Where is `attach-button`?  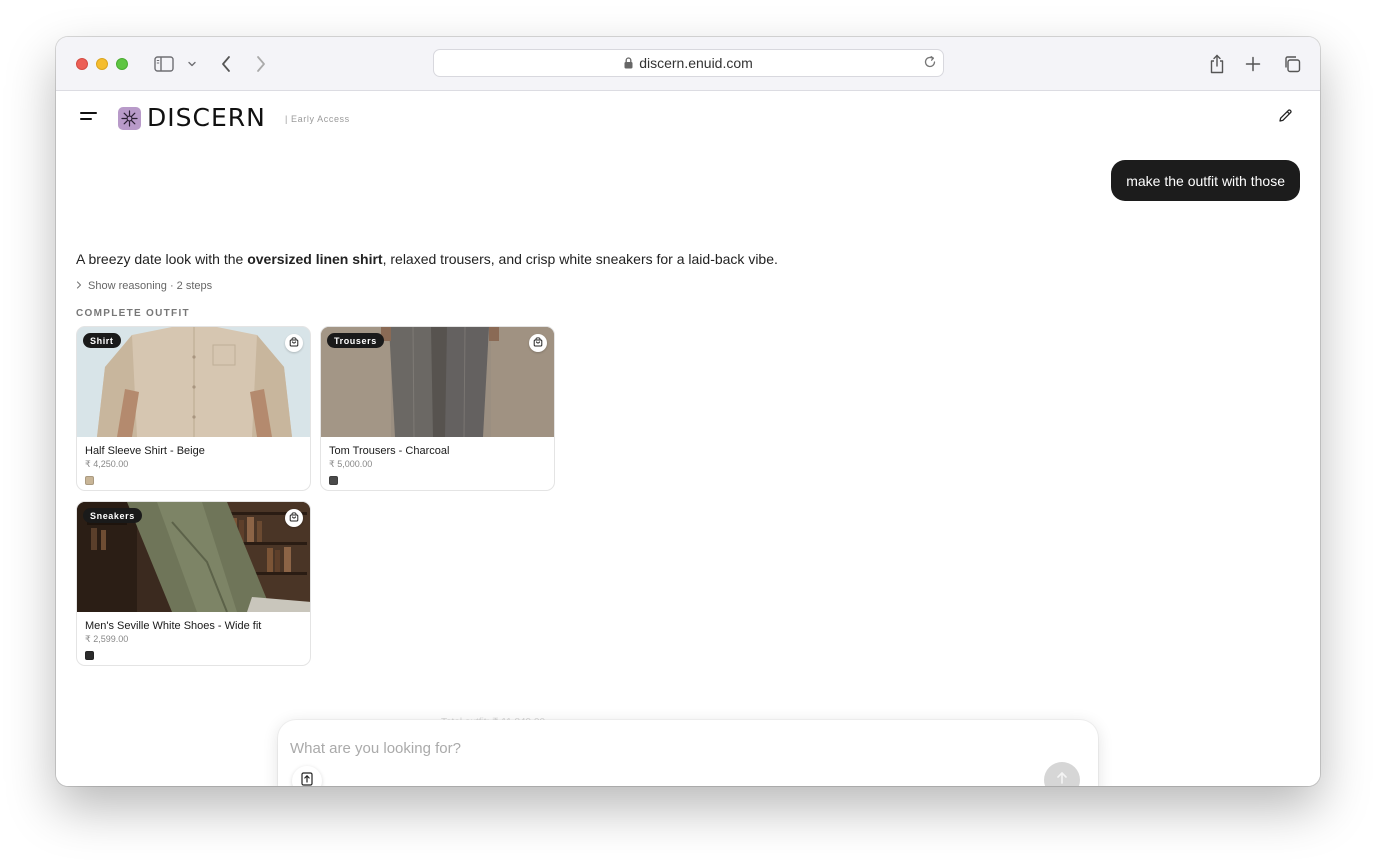
attach-button is located at coordinates (307, 776).